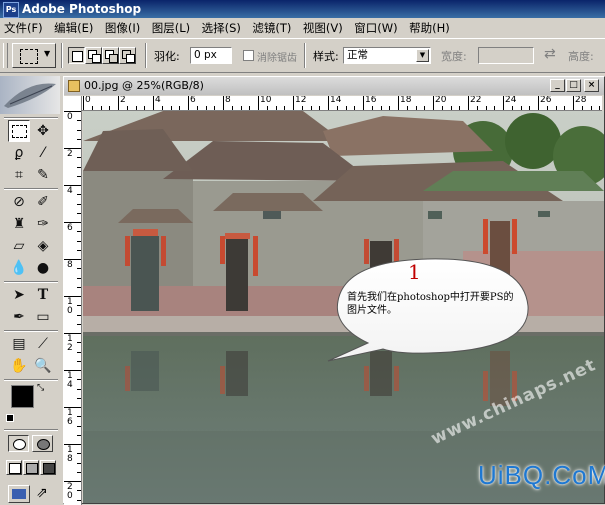 Image resolution: width=605 pixels, height=505 pixels. I want to click on eyedropper-tool: ⟋, so click(43, 344).